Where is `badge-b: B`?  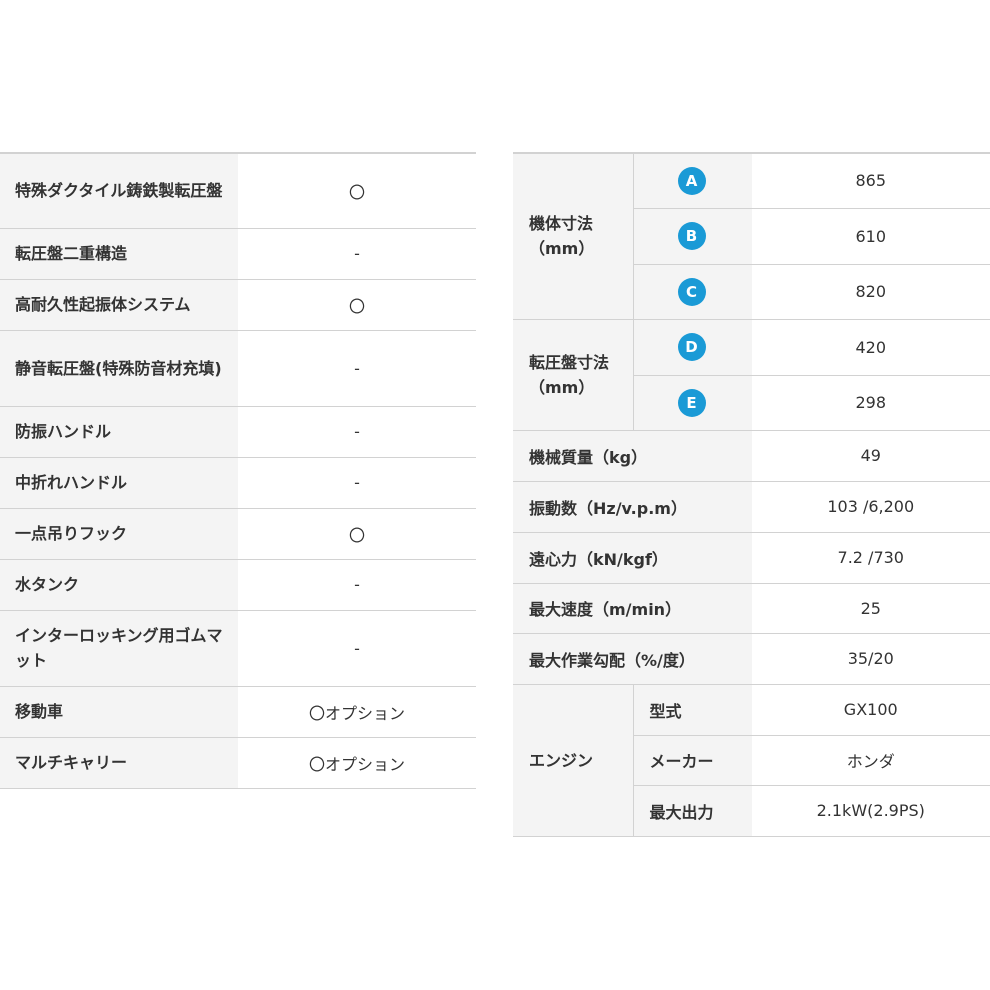 badge-b: B is located at coordinates (691, 236).